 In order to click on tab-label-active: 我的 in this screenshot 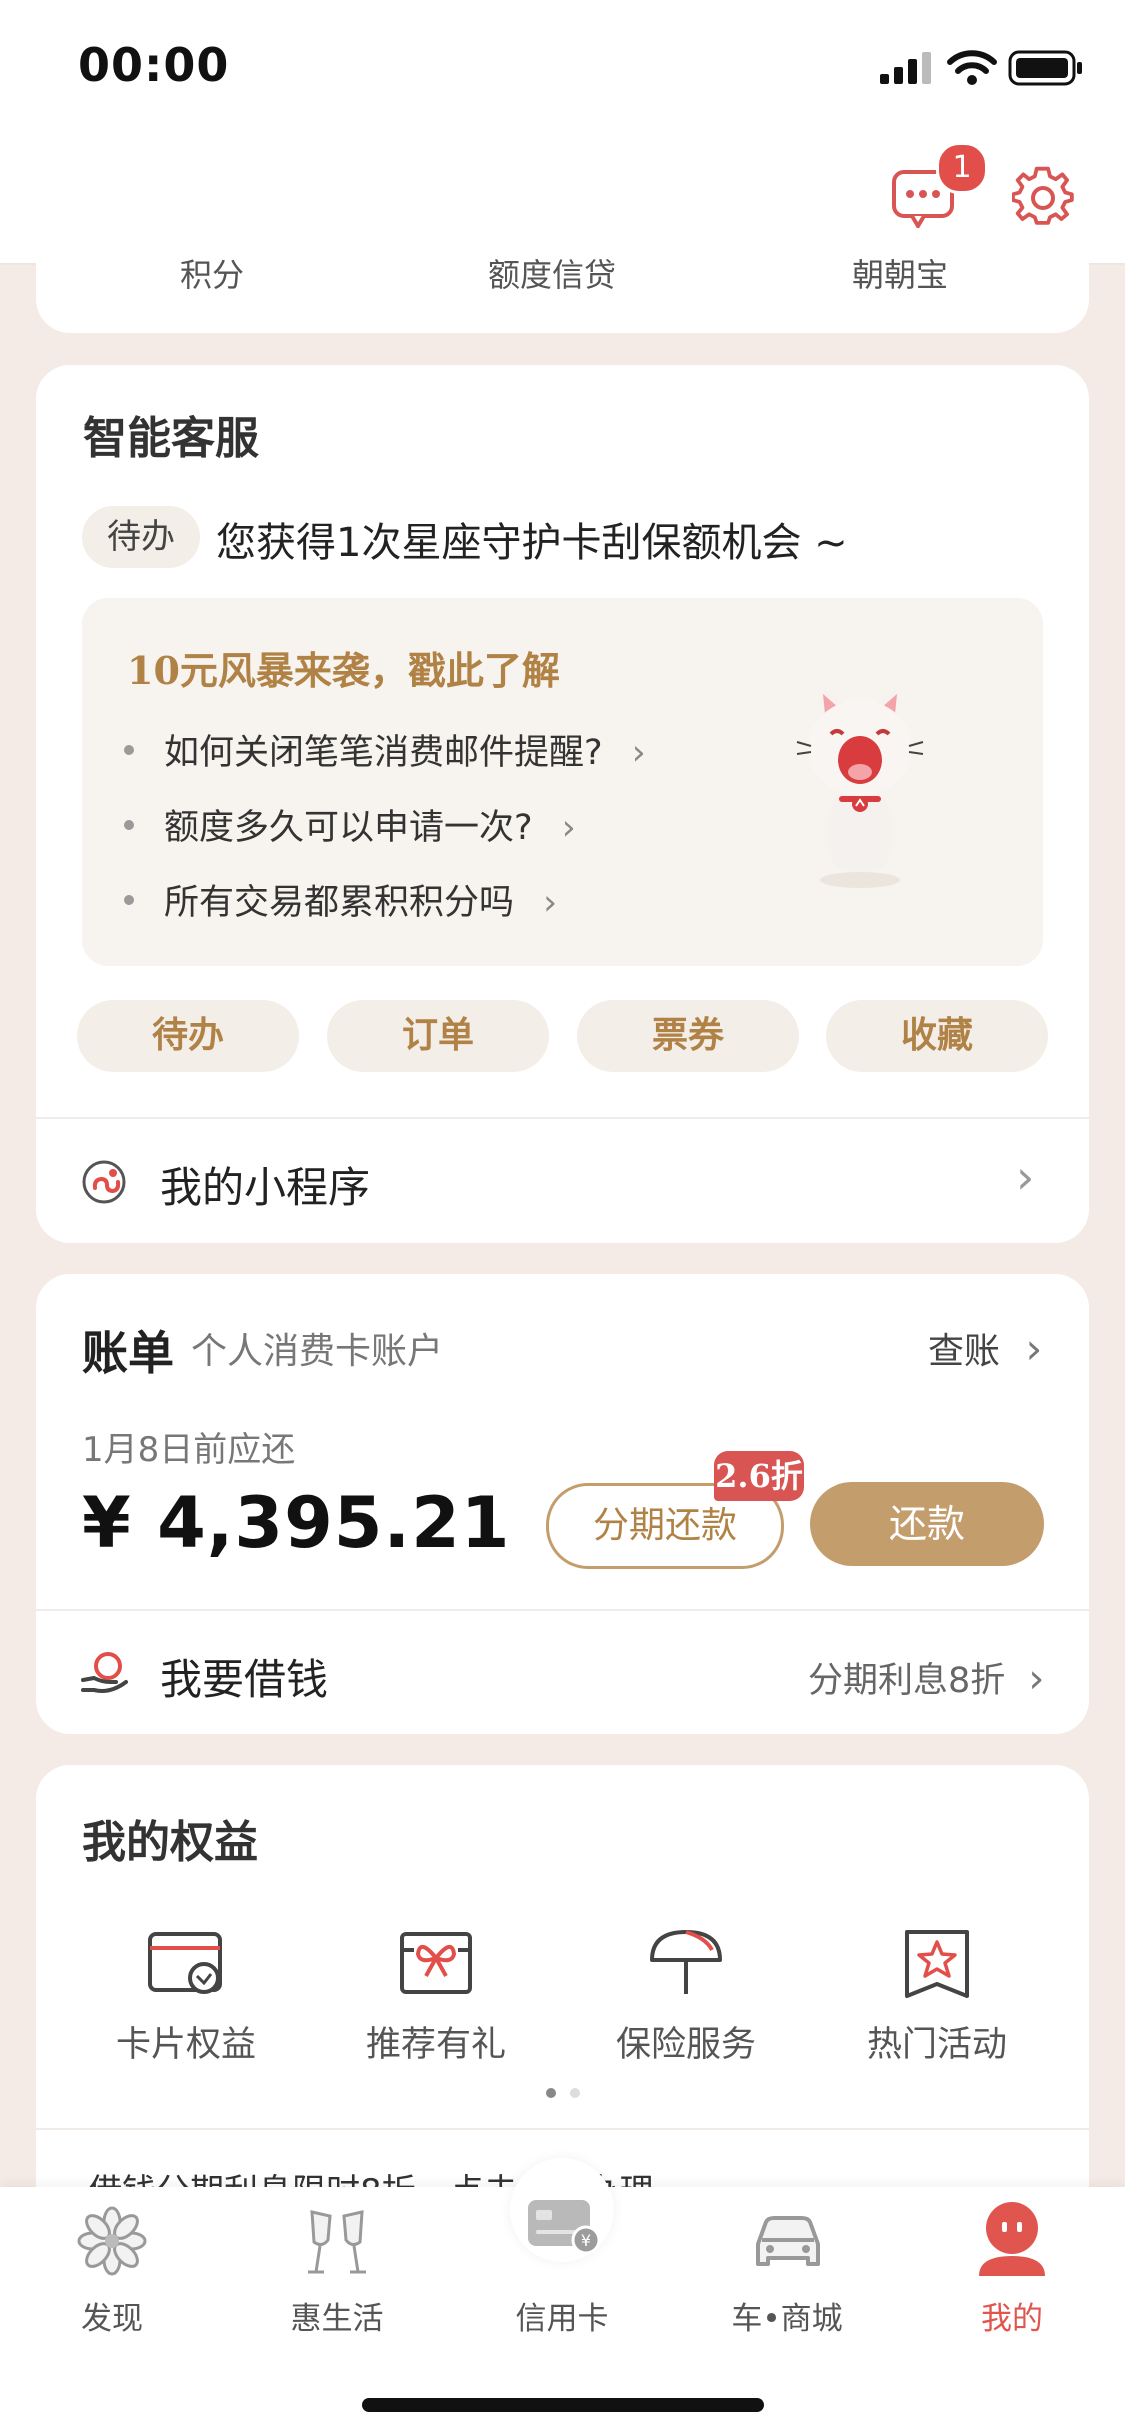, I will do `click(1012, 2319)`.